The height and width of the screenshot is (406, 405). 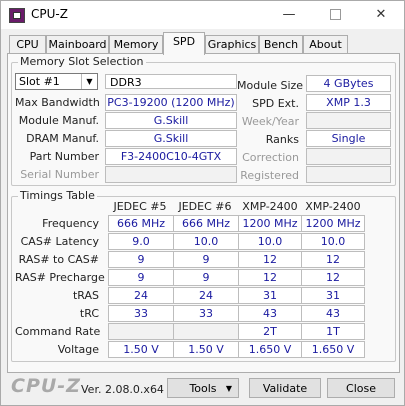 I want to click on timing-row-label: tRC, so click(x=89, y=313).